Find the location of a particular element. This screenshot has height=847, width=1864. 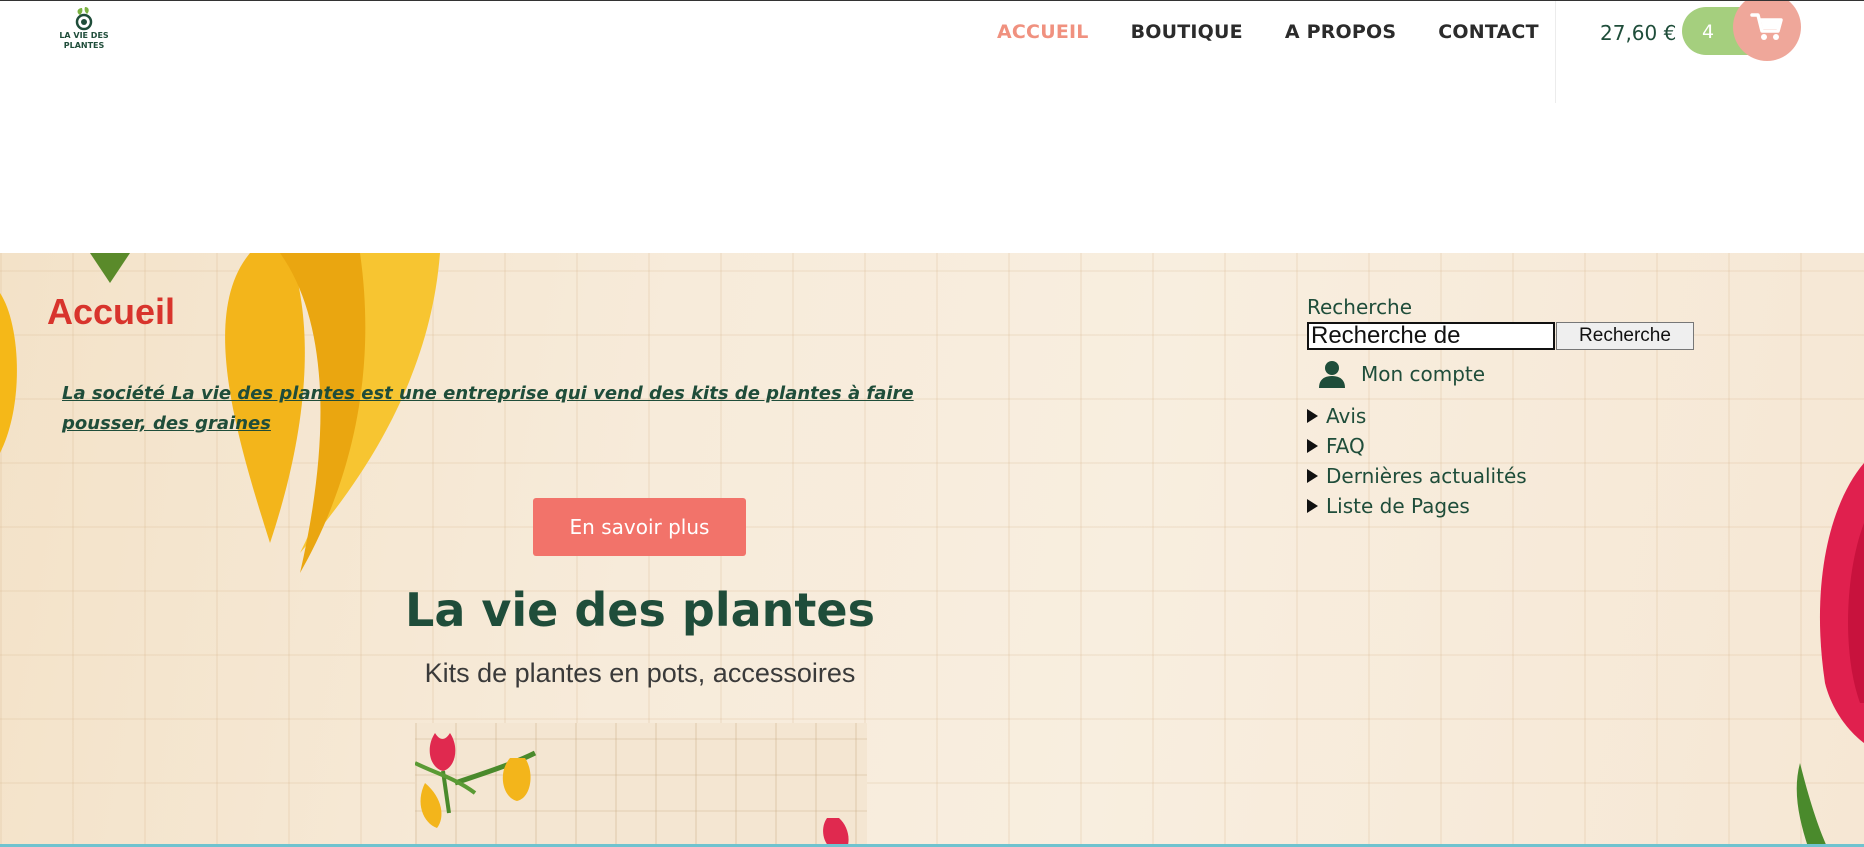

sidebar-item-label: Avis is located at coordinates (1346, 416).